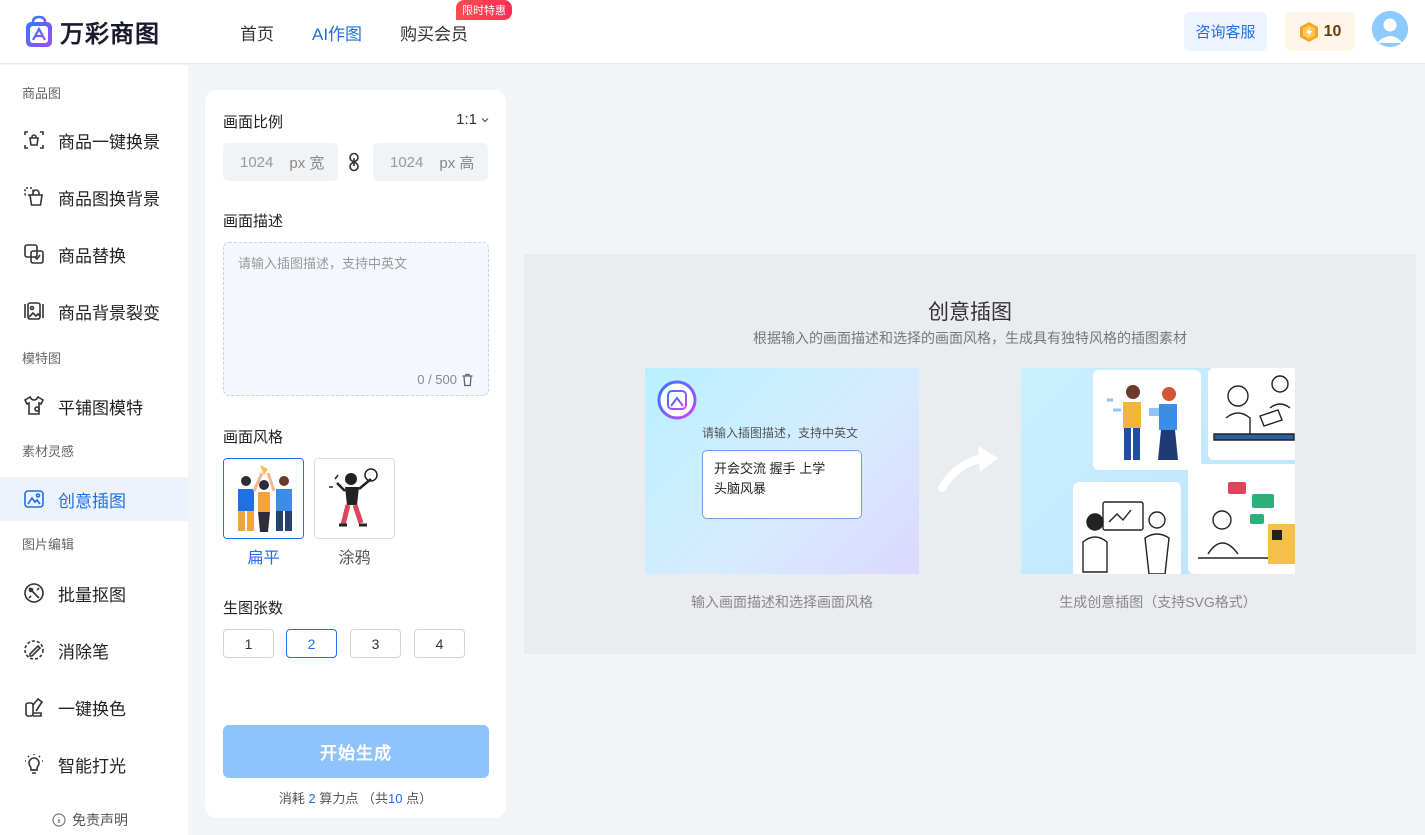 The width and height of the screenshot is (1425, 835). I want to click on sidebar-item-label: 批量抠图, so click(92, 595).